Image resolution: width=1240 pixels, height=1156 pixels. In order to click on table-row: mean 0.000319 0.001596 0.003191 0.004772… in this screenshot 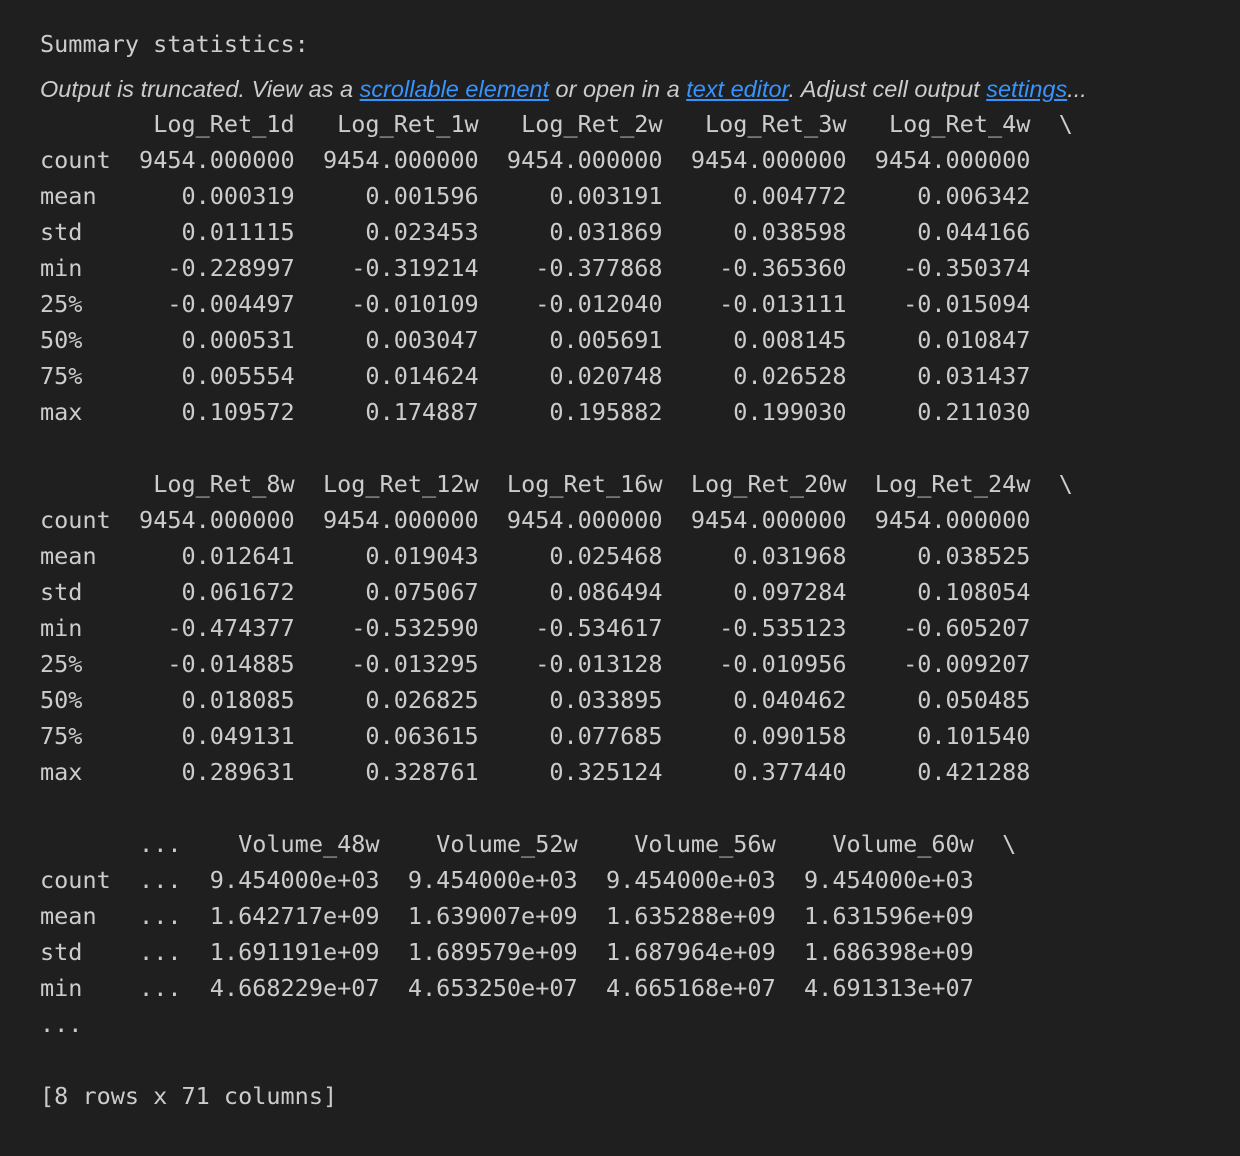, I will do `click(535, 196)`.